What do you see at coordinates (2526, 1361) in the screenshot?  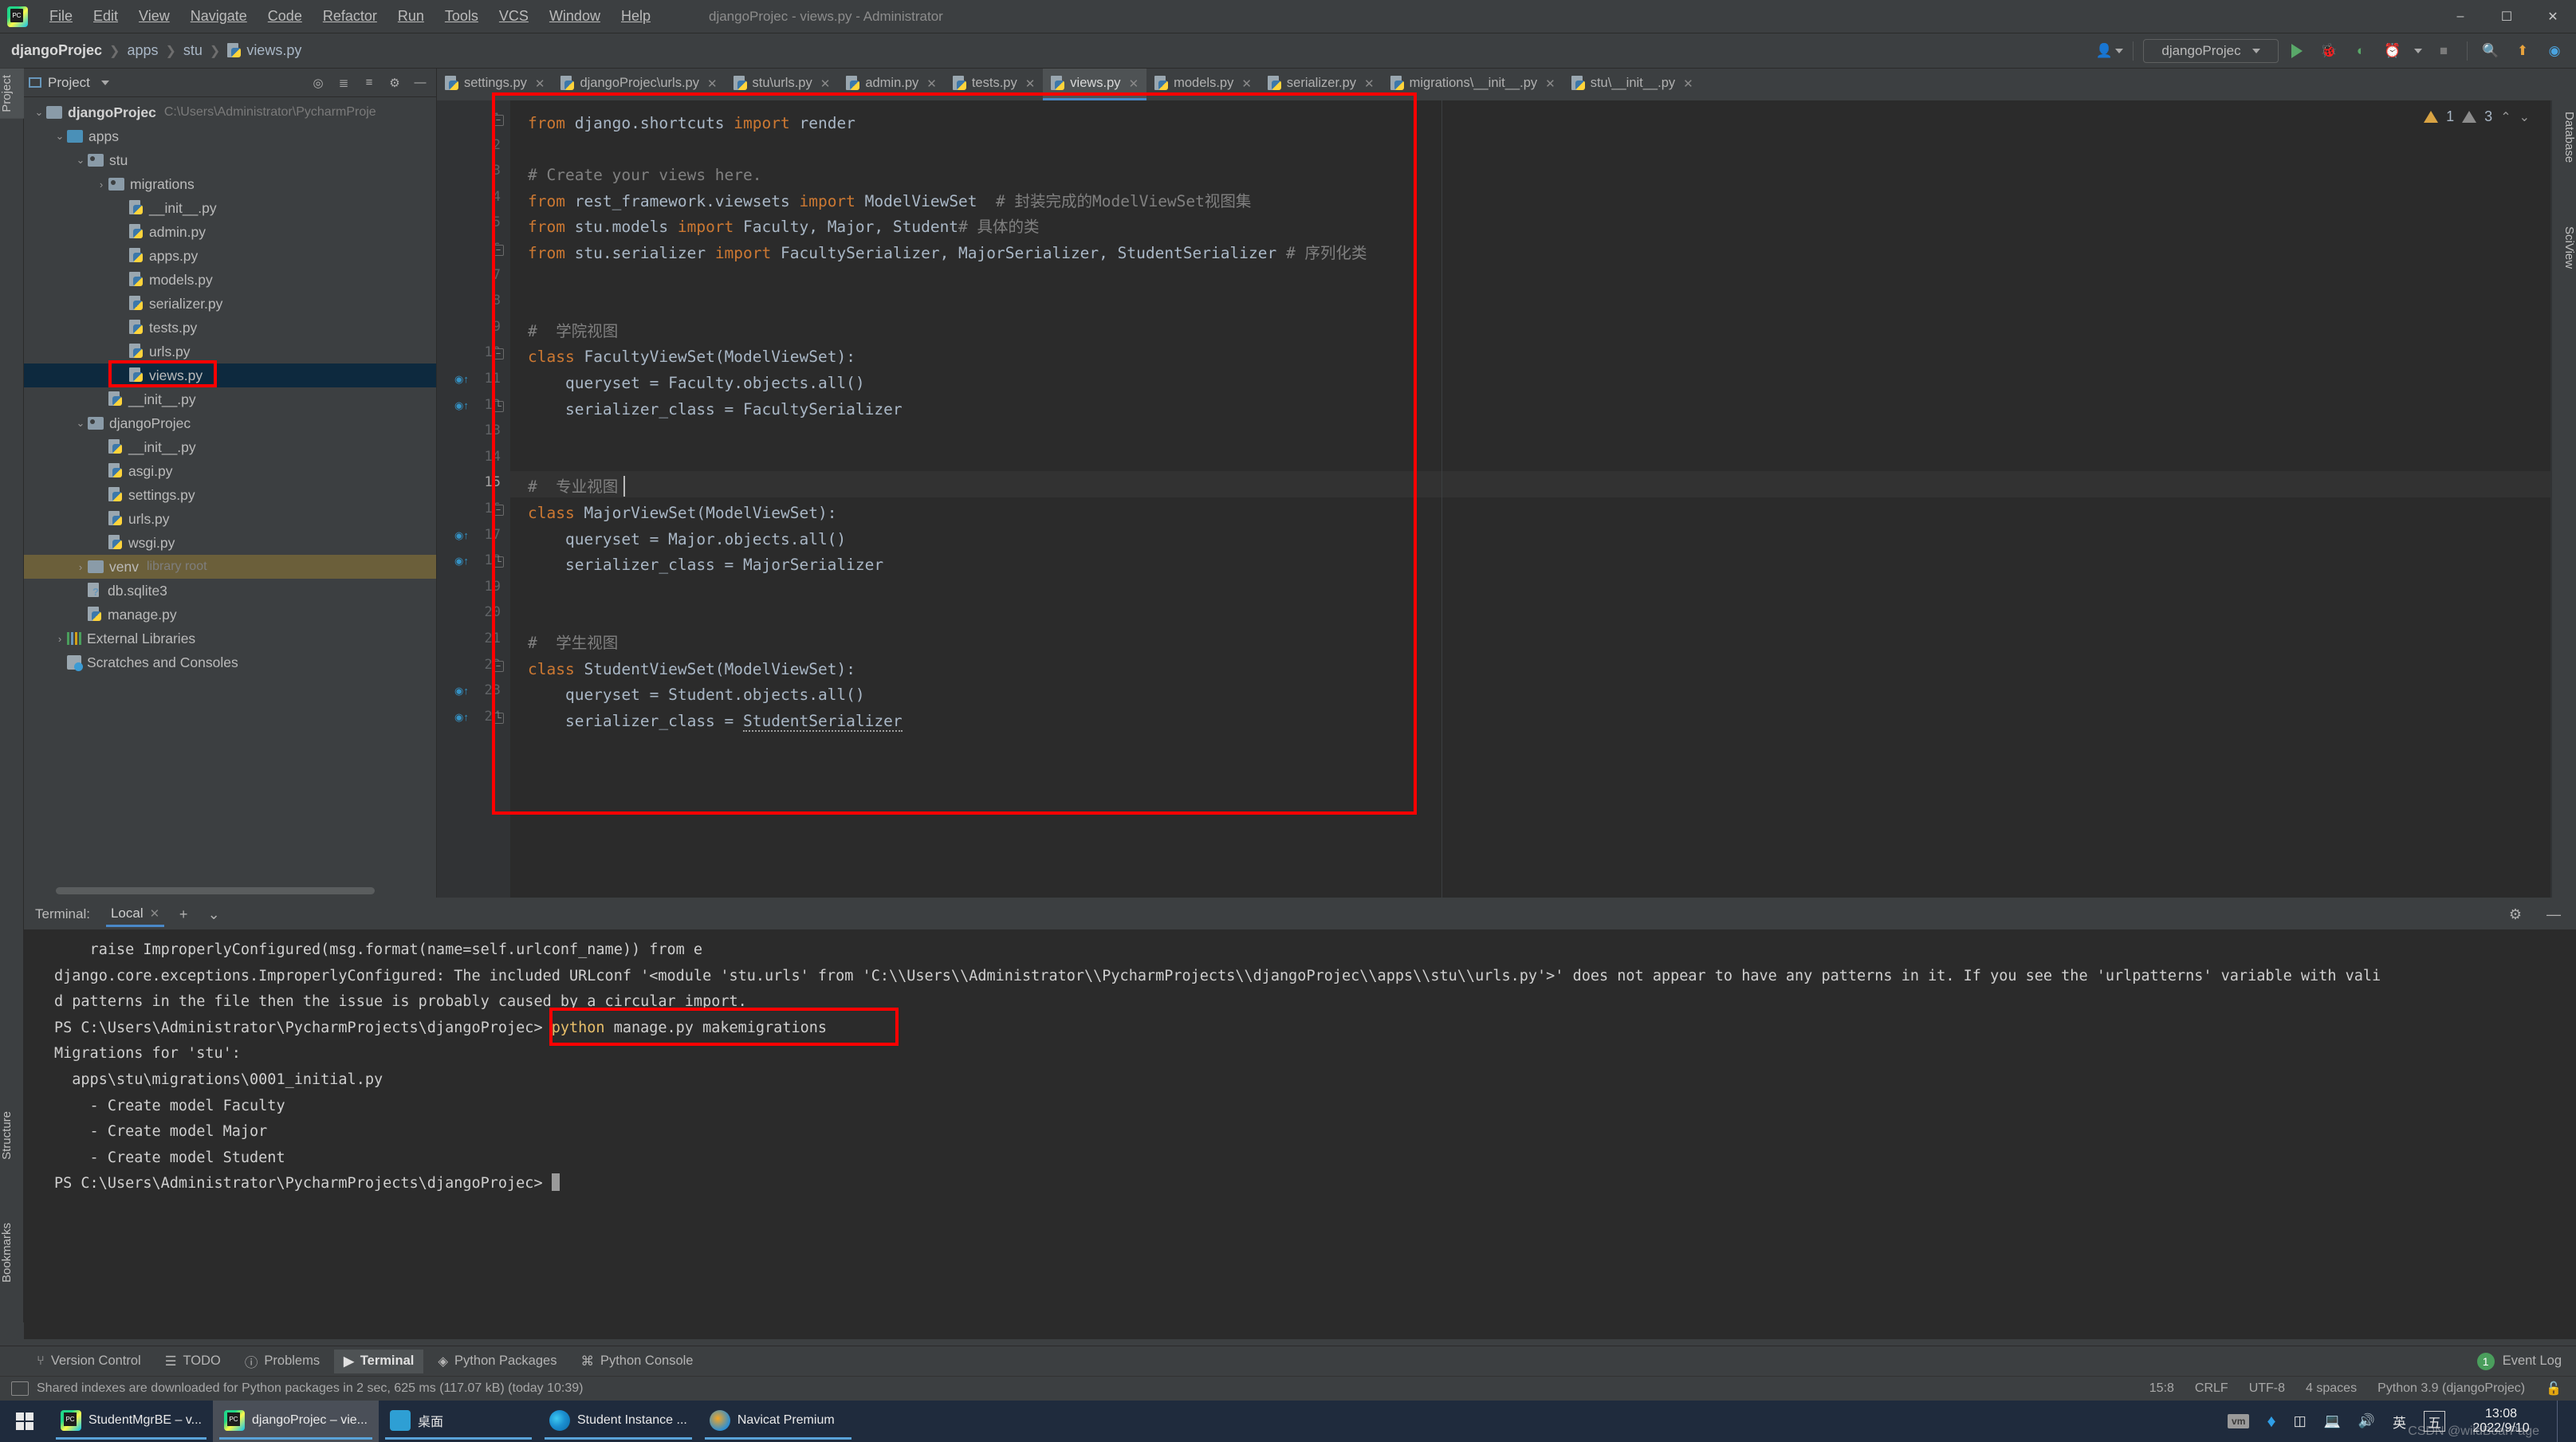 I see `event-log-area: 1 Event Log` at bounding box center [2526, 1361].